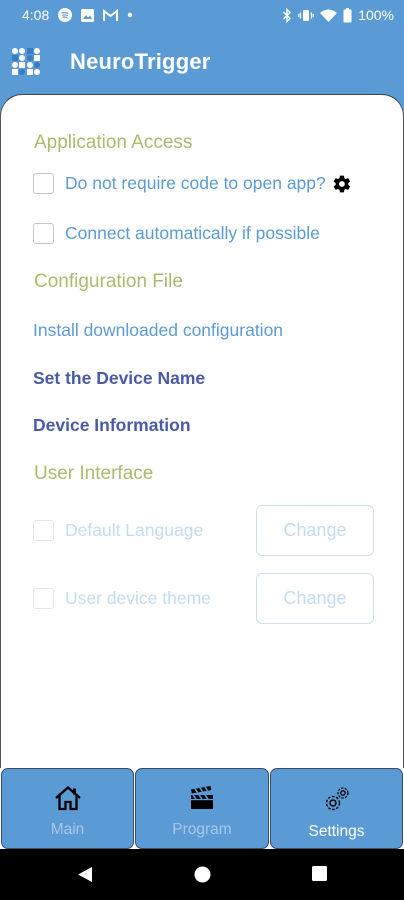  I want to click on status-time: 4:08, so click(36, 15).